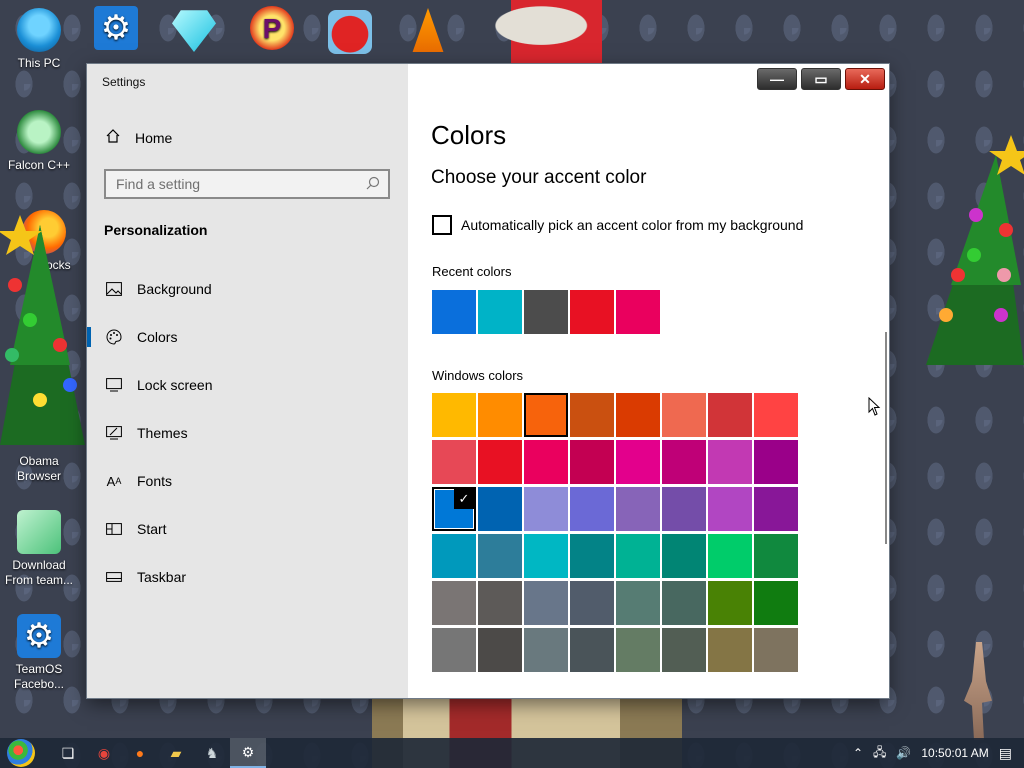 The width and height of the screenshot is (1024, 768). I want to click on sidebar-item-lock-screen: Lock screen, so click(247, 385).